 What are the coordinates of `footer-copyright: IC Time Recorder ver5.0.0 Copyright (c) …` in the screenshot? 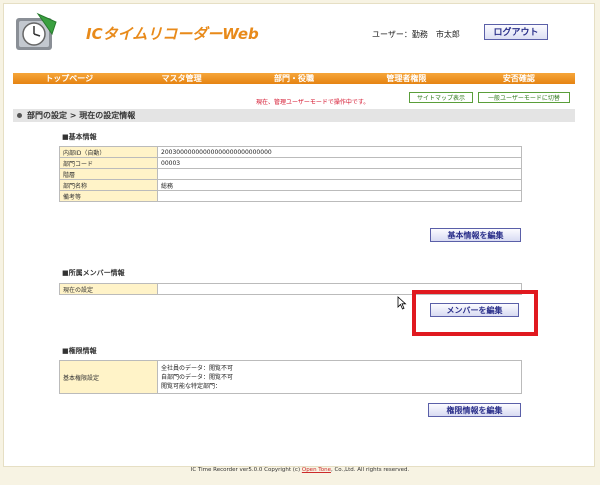 It's located at (300, 470).